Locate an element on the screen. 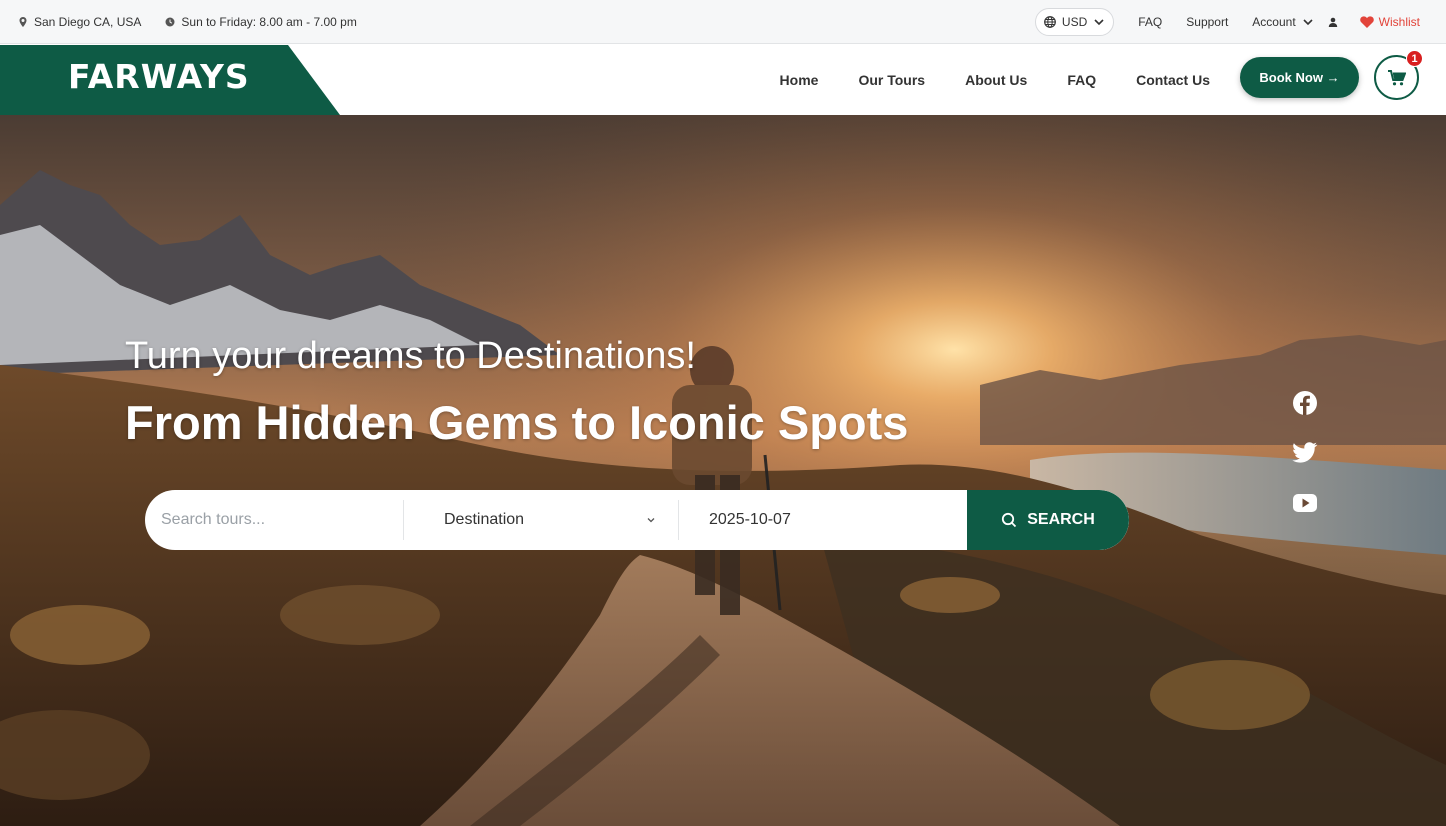 Image resolution: width=1446 pixels, height=826 pixels. nav-about-us: About Us is located at coordinates (996, 80).